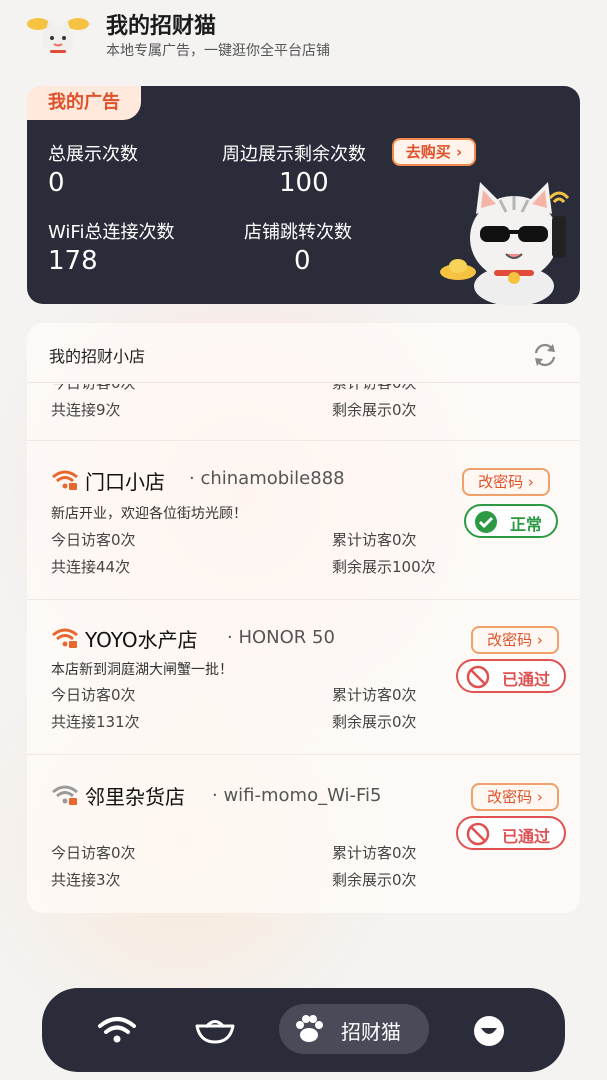 The height and width of the screenshot is (1080, 607). I want to click on wifi-icon, so click(117, 1030).